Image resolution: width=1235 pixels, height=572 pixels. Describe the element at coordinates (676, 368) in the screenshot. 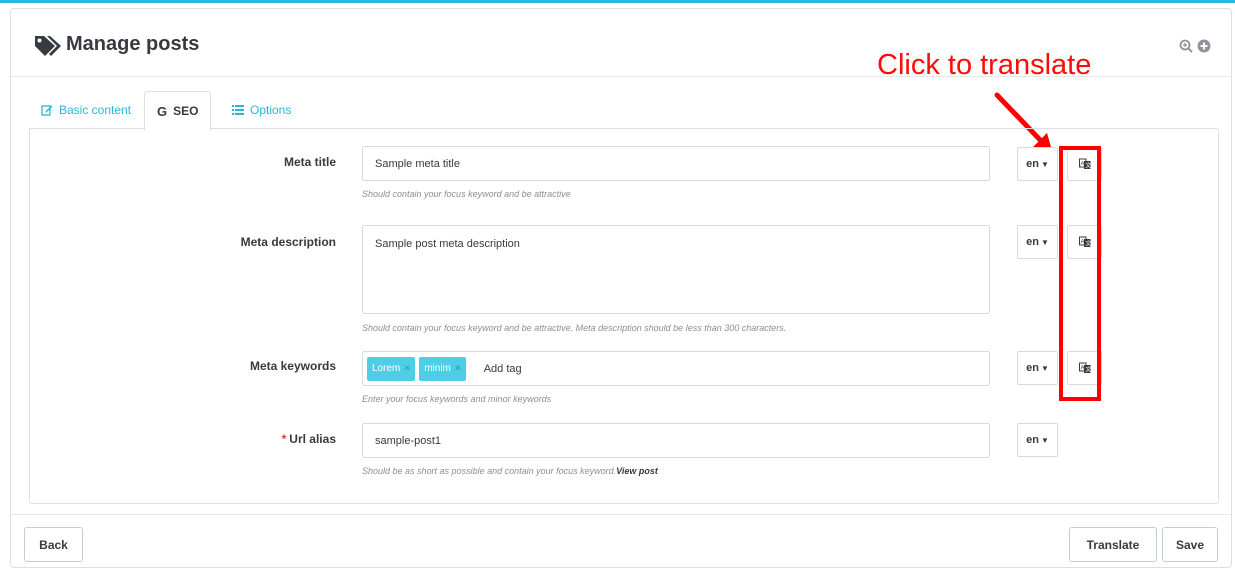

I see `meta-keywords-tag-input: Lorem × minim × Add tag` at that location.